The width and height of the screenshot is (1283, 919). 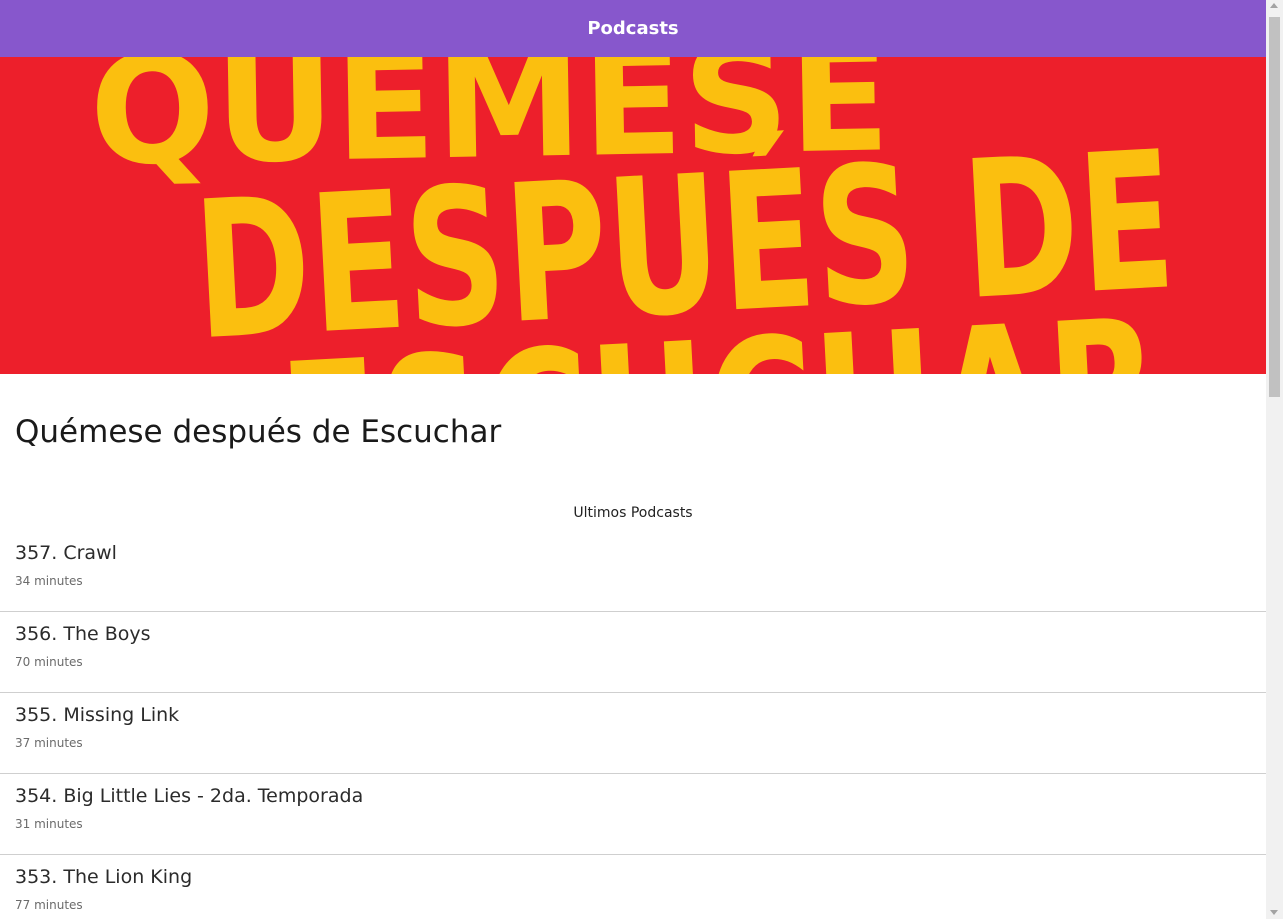 I want to click on episode-duration: 70 minutes, so click(x=49, y=662).